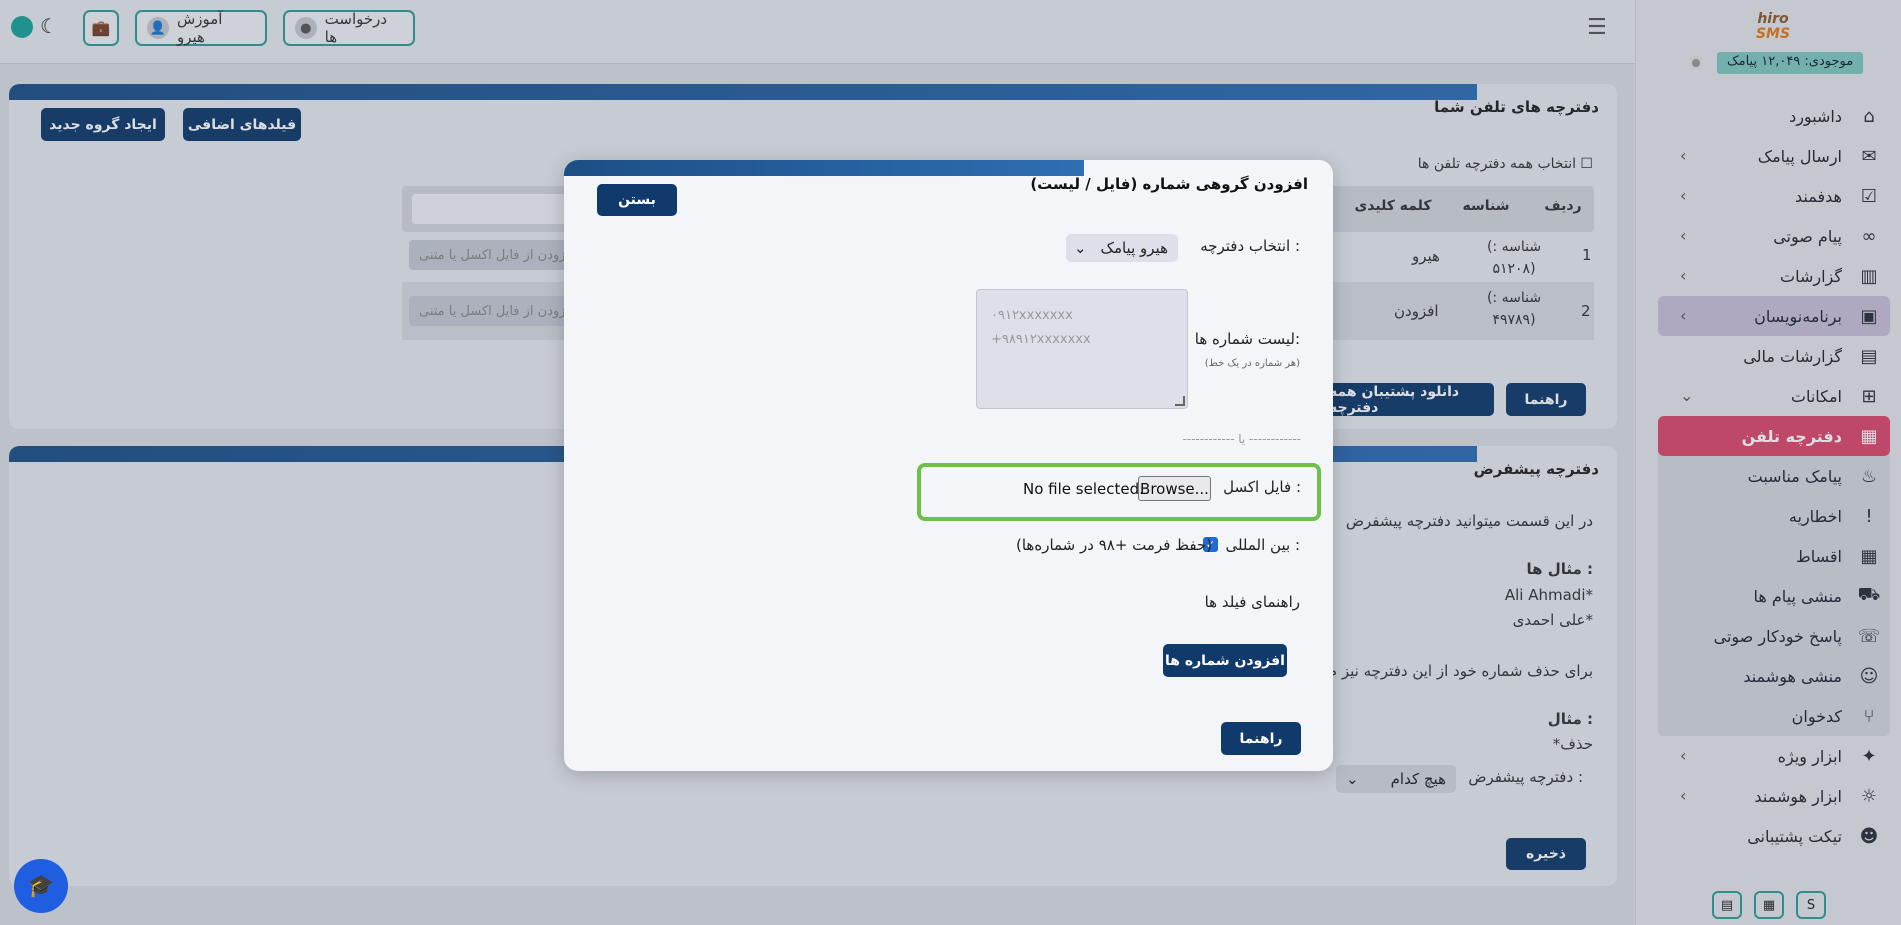 Image resolution: width=1901 pixels, height=925 pixels. Describe the element at coordinates (1114, 545) in the screenshot. I see `international-note: (حفظ فرمت +۹۸ در شماره‌ها)` at that location.